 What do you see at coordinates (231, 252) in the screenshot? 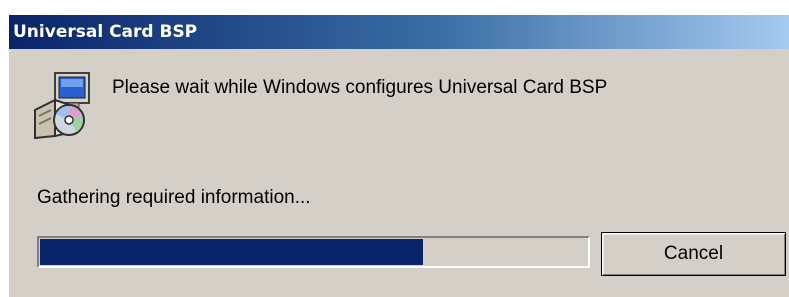
I see `progress-fill` at bounding box center [231, 252].